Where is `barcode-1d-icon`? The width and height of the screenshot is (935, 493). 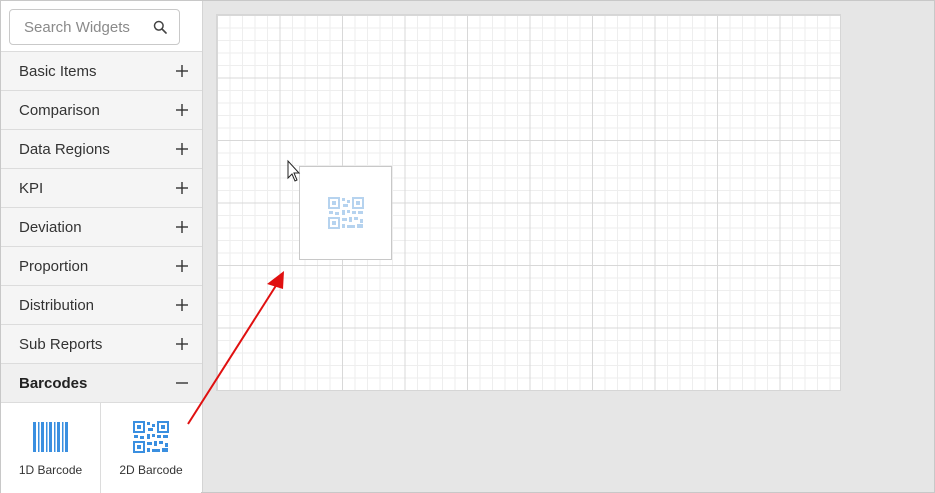
barcode-1d-icon is located at coordinates (50, 437).